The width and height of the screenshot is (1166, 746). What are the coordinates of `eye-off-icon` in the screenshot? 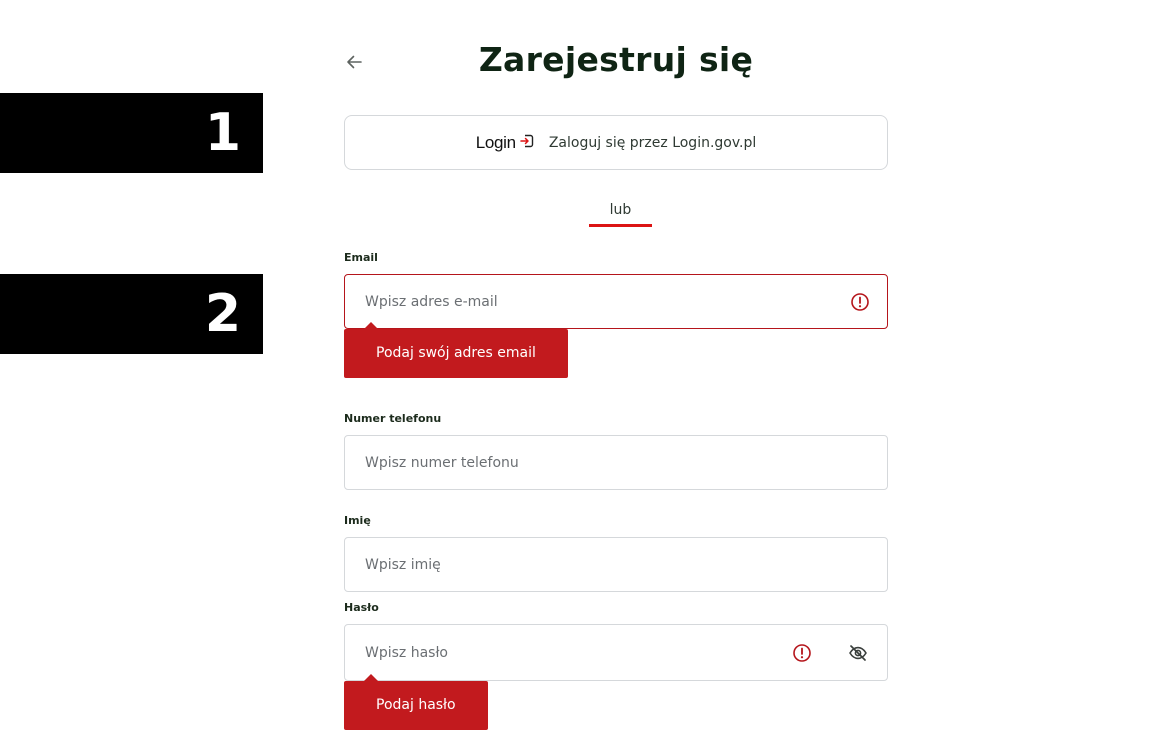 It's located at (858, 653).